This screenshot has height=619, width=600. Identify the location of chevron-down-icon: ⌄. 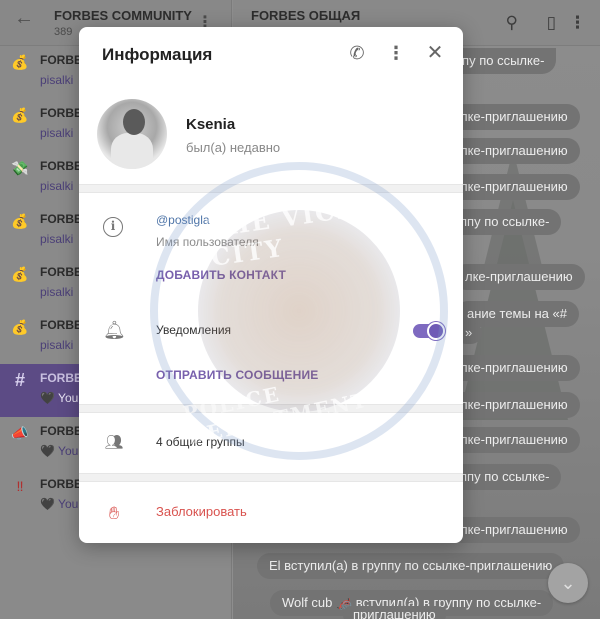
(568, 583).